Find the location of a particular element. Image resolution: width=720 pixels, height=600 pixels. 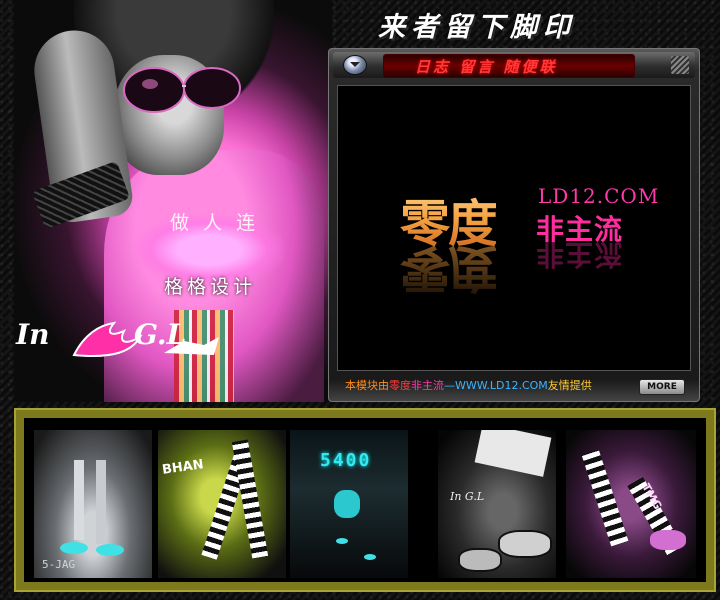

brand-logo-reflection: 零度 is located at coordinates (448, 272).